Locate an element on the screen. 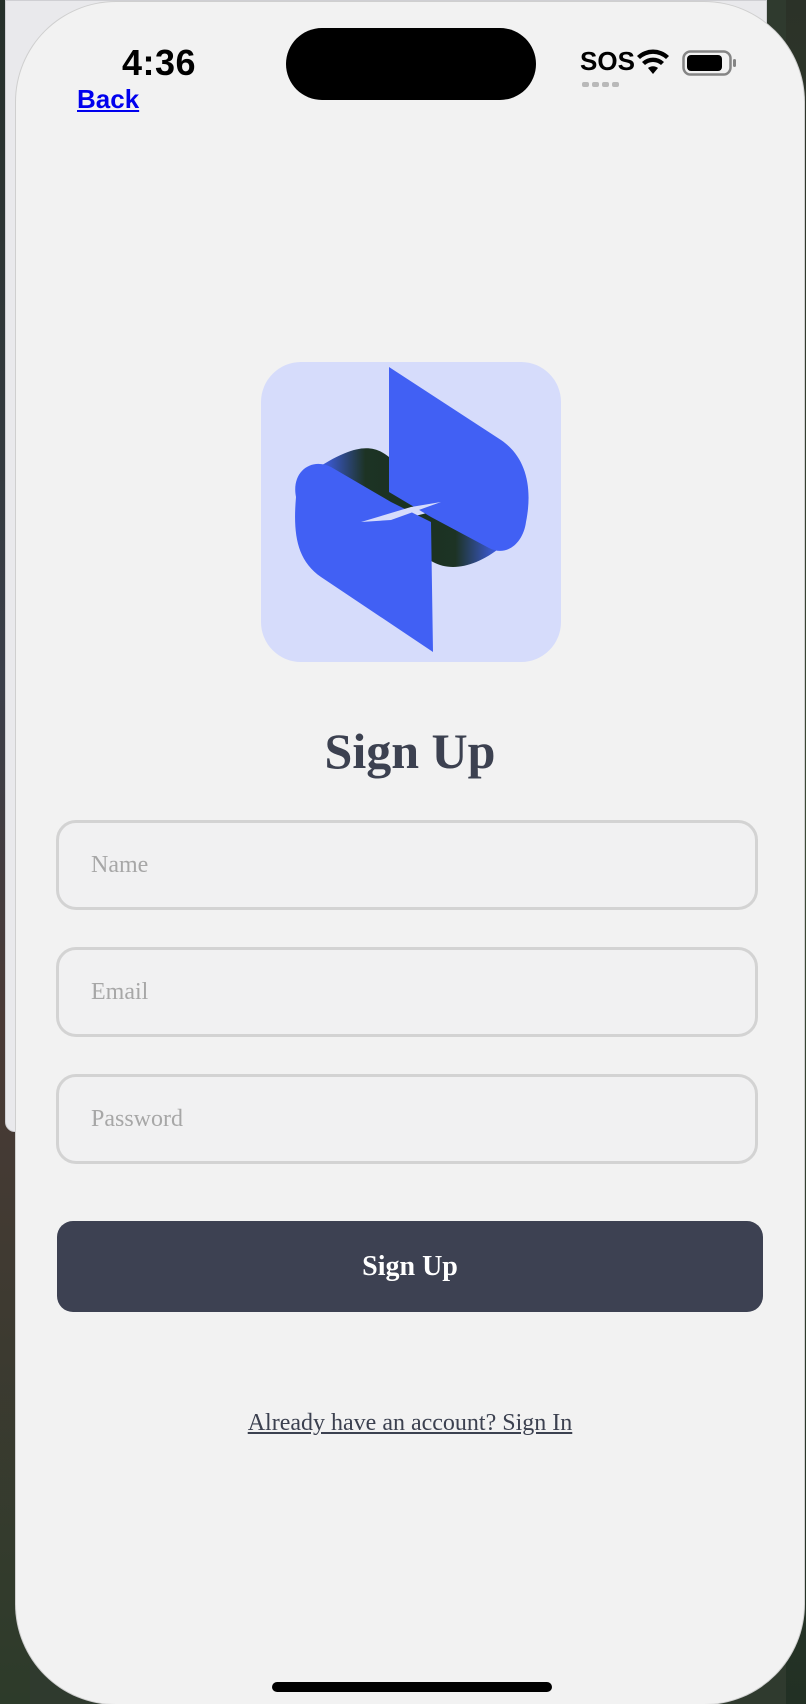 Image resolution: width=806 pixels, height=1704 pixels. status-time: 4:36 is located at coordinates (159, 62).